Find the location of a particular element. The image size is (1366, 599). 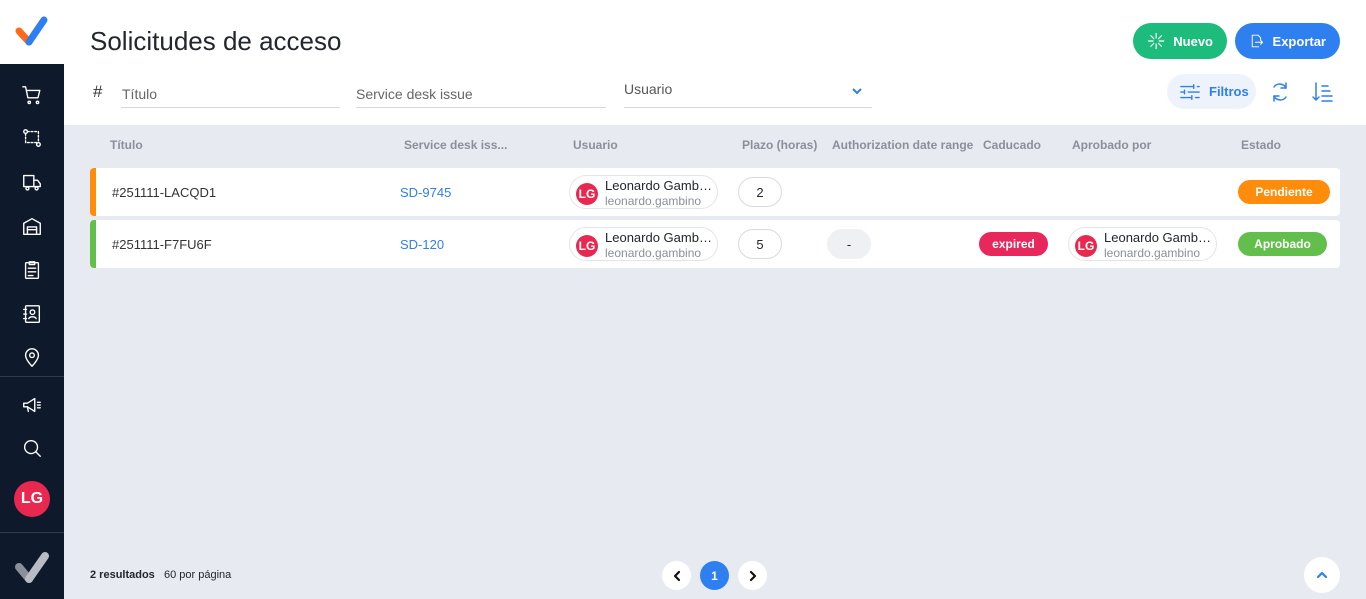

page-title: Solicitudes de acceso is located at coordinates (216, 41).